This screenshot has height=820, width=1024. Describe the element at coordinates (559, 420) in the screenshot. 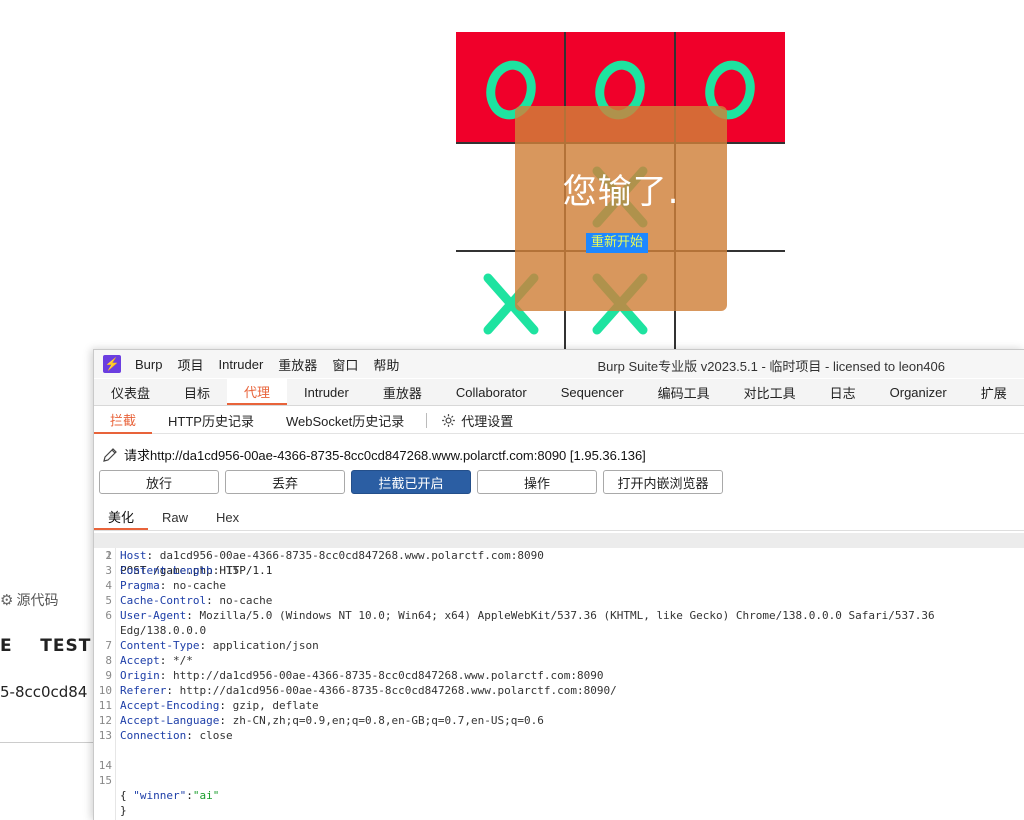

I see `proxy-sub-tabs: 拦截 HTTP历史记录 WebSocket历史记录 代理设置` at that location.